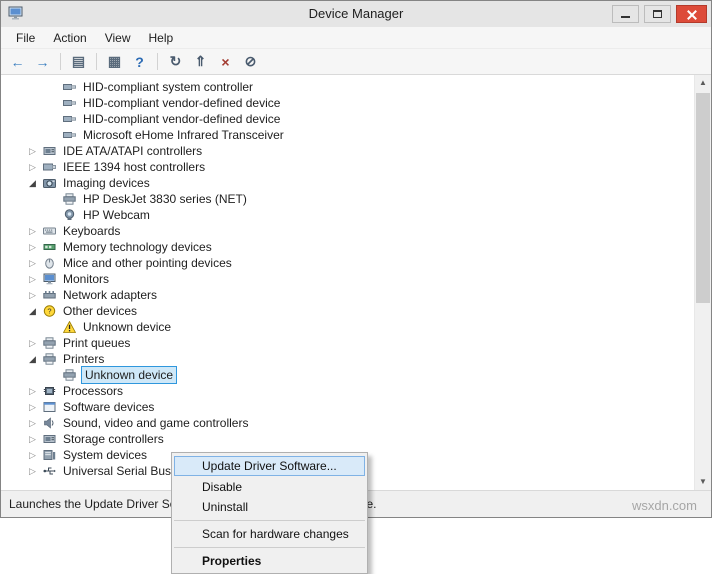  Describe the element at coordinates (139, 61) in the screenshot. I see `help-button: ?` at that location.